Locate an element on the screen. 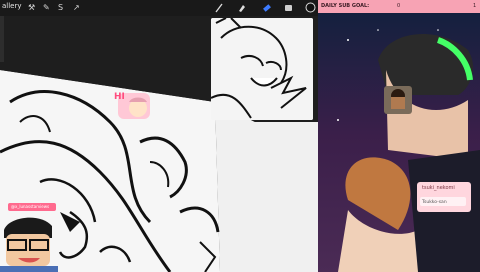 This screenshot has height=272, width=480. color-picker-icon is located at coordinates (310, 7).